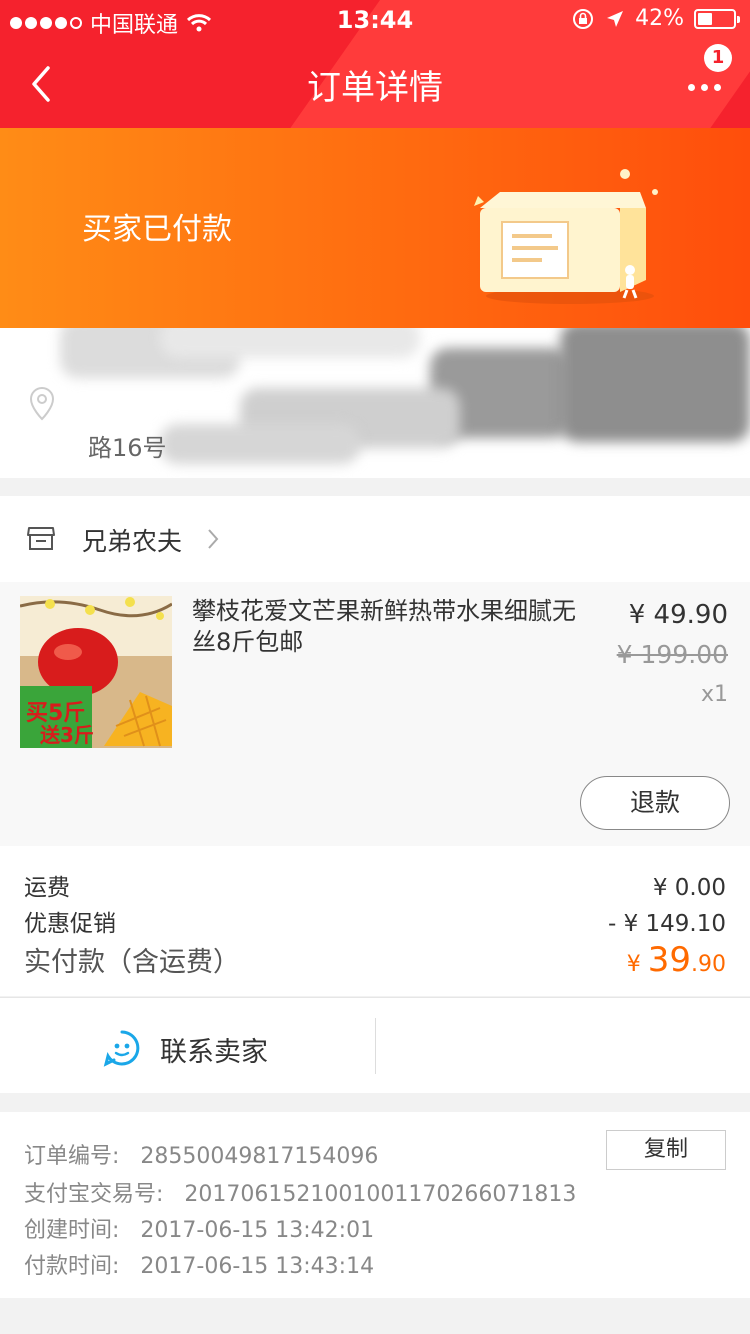  I want to click on address-fragment: 路16号, so click(127, 448).